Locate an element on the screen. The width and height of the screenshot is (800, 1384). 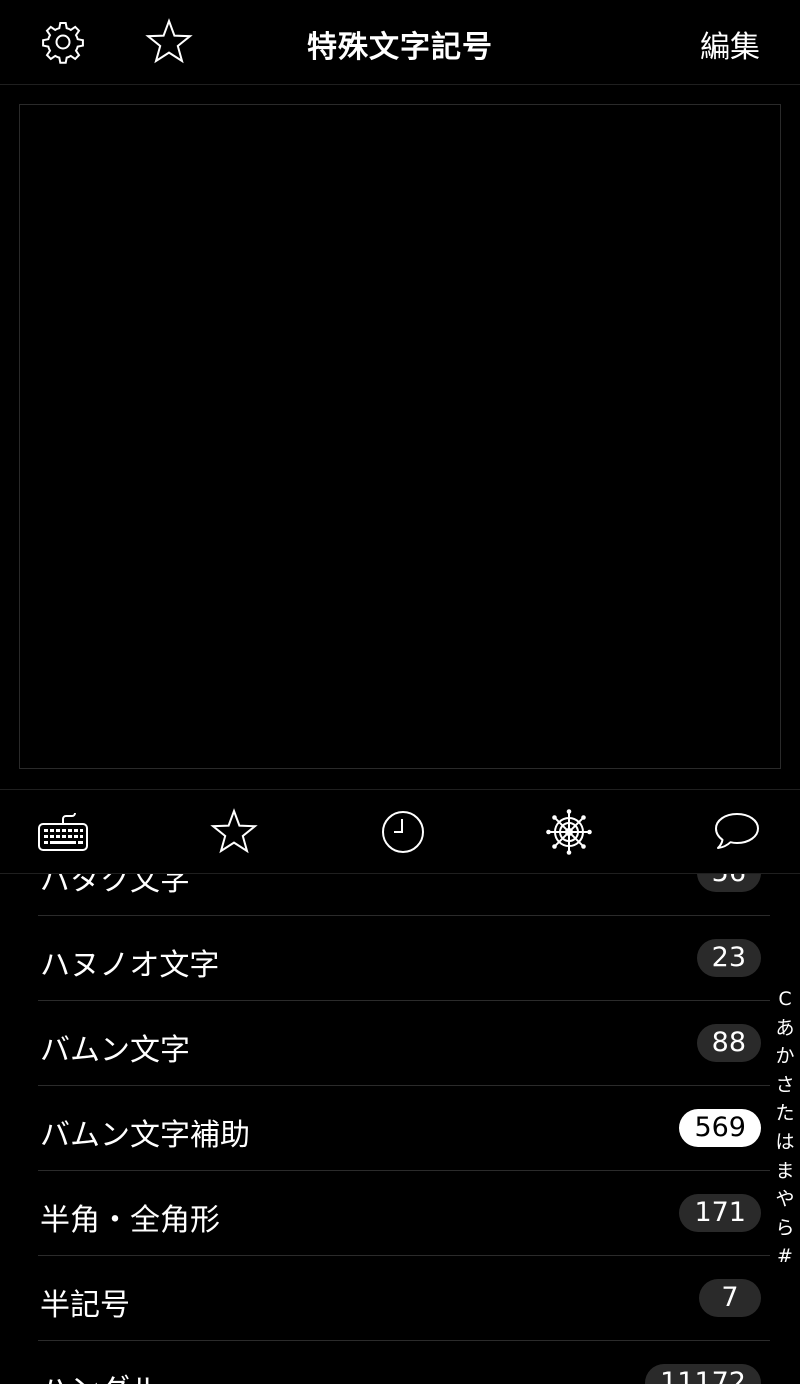
list-item: 半記号 7 is located at coordinates (404, 1298).